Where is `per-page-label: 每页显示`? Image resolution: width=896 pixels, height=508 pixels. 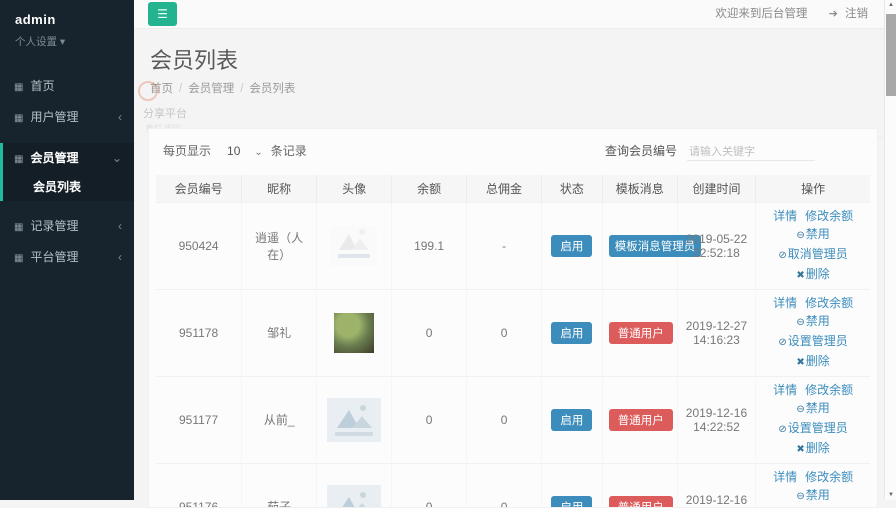 per-page-label: 每页显示 is located at coordinates (187, 151).